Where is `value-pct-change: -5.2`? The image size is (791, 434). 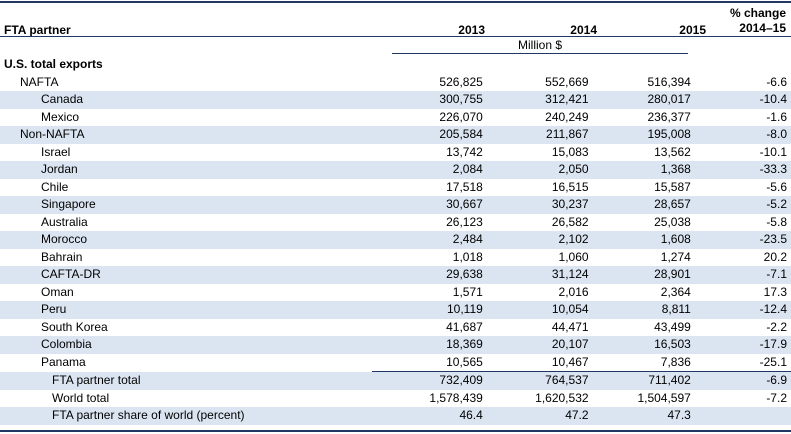
value-pct-change: -5.2 is located at coordinates (740, 205).